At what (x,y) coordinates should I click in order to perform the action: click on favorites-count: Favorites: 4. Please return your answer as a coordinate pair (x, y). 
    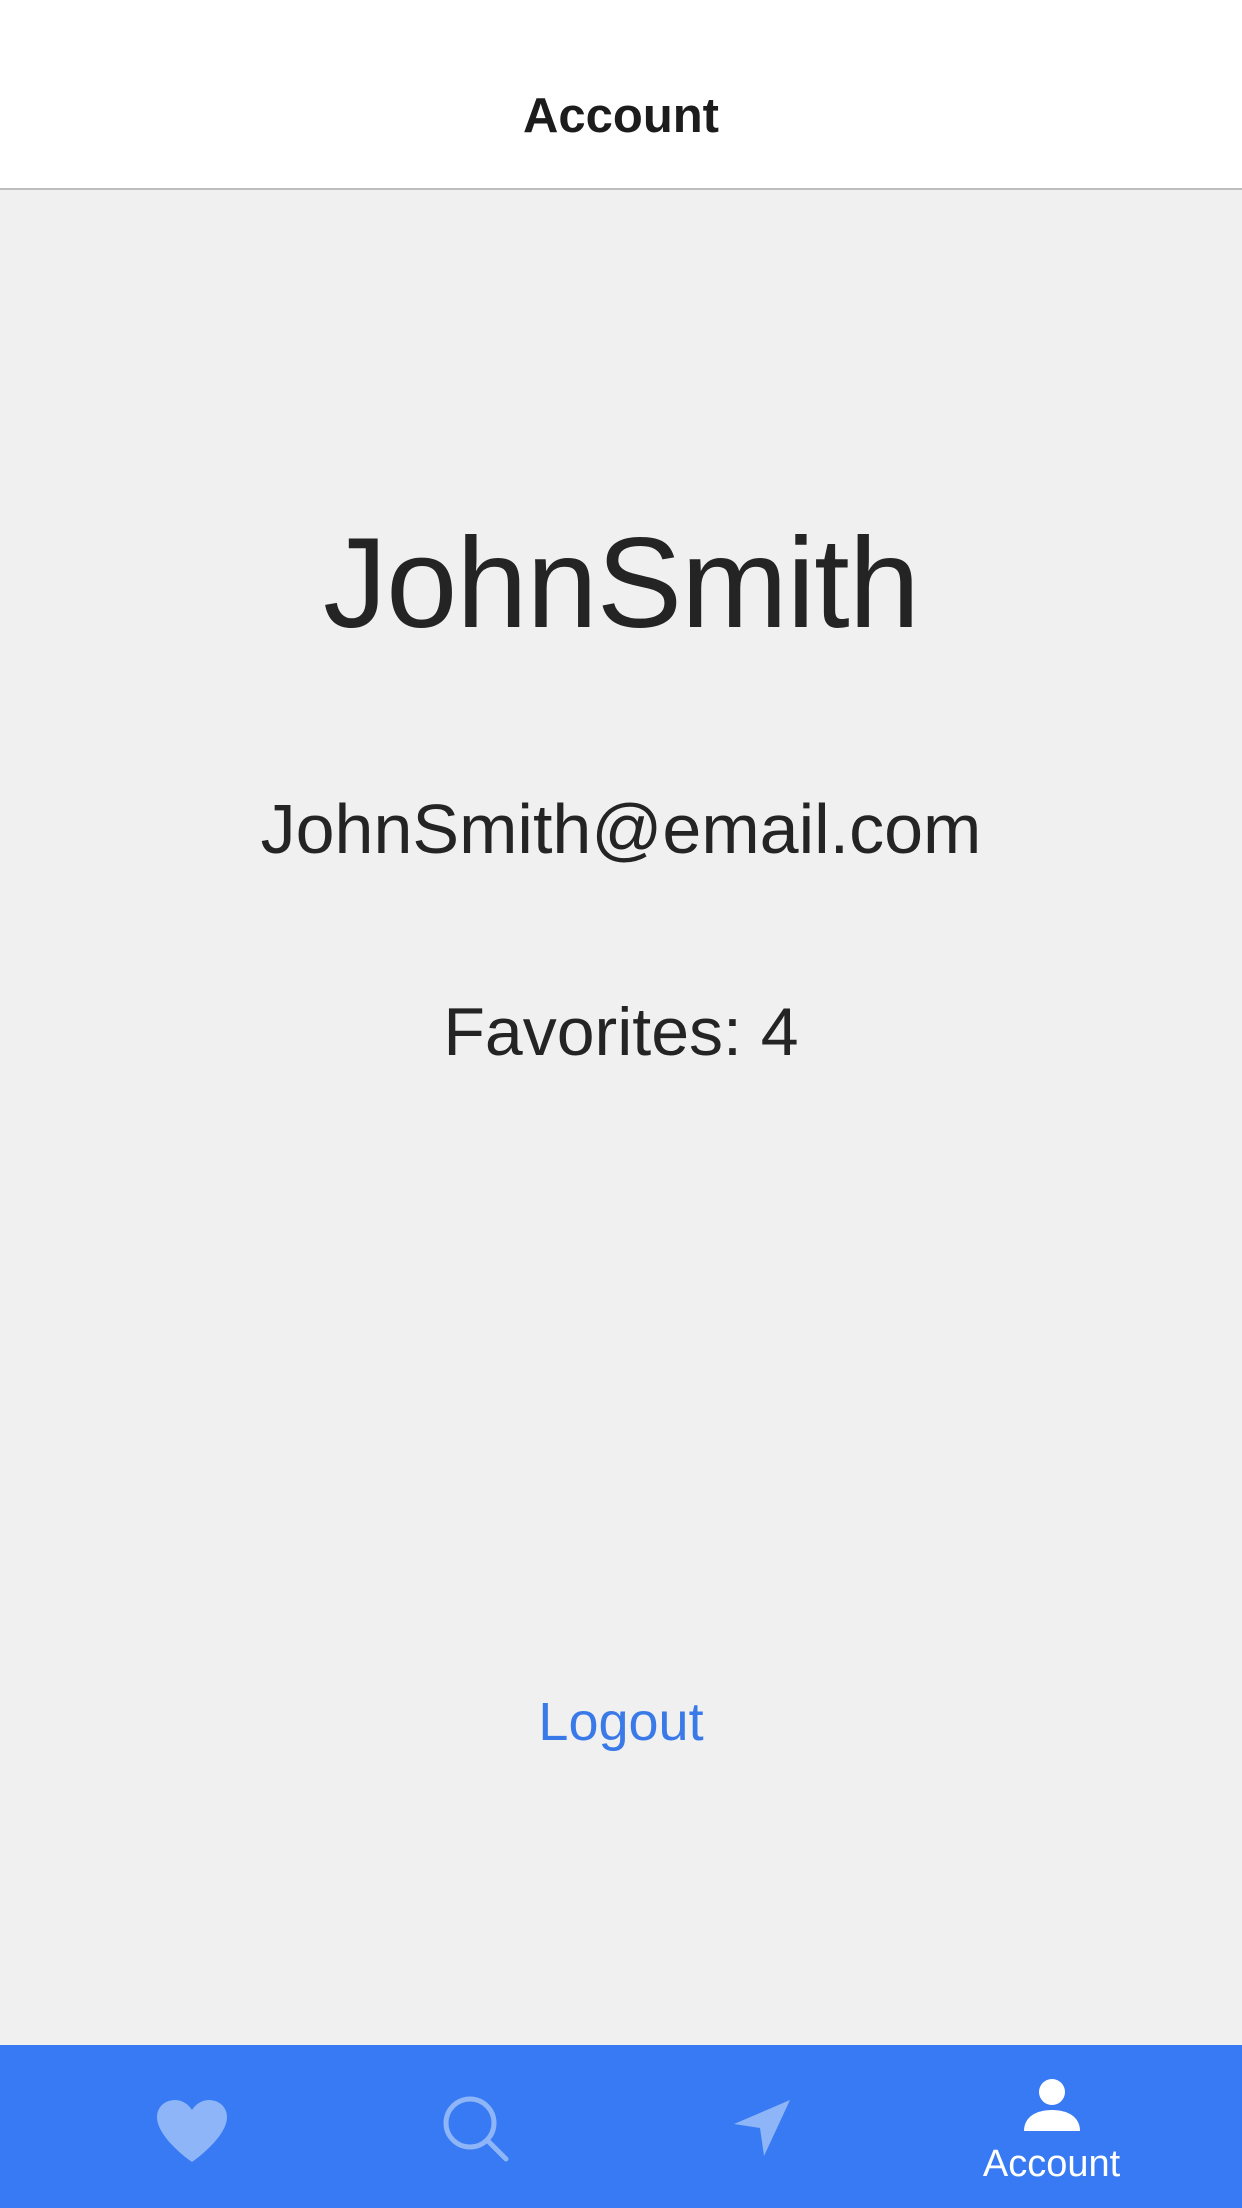
    Looking at the image, I should click on (621, 1032).